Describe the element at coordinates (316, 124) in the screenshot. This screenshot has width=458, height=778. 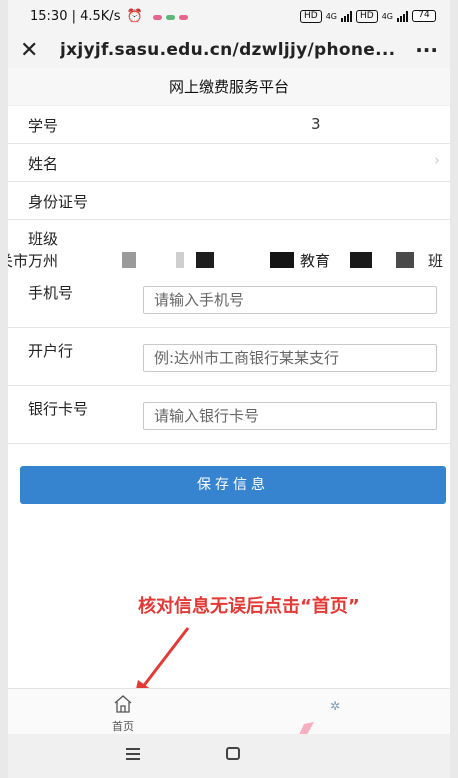
I see `student-id-value: 3` at that location.